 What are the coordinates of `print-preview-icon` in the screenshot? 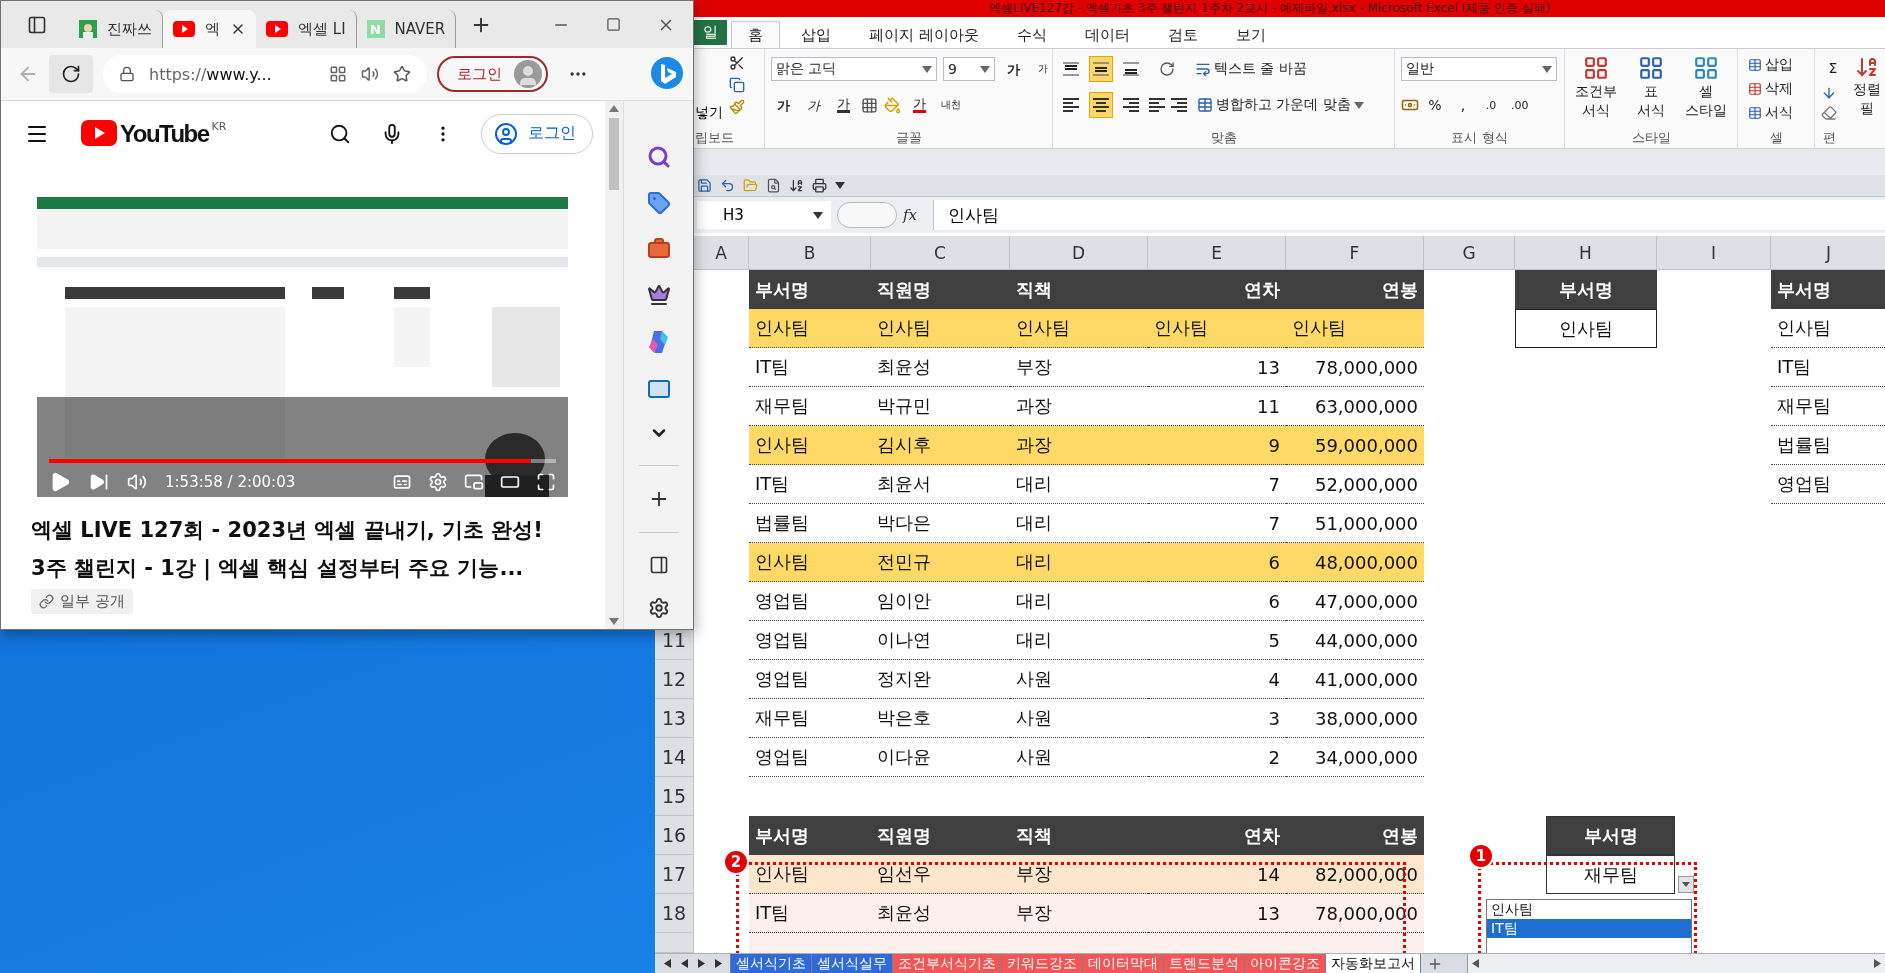 It's located at (773, 185).